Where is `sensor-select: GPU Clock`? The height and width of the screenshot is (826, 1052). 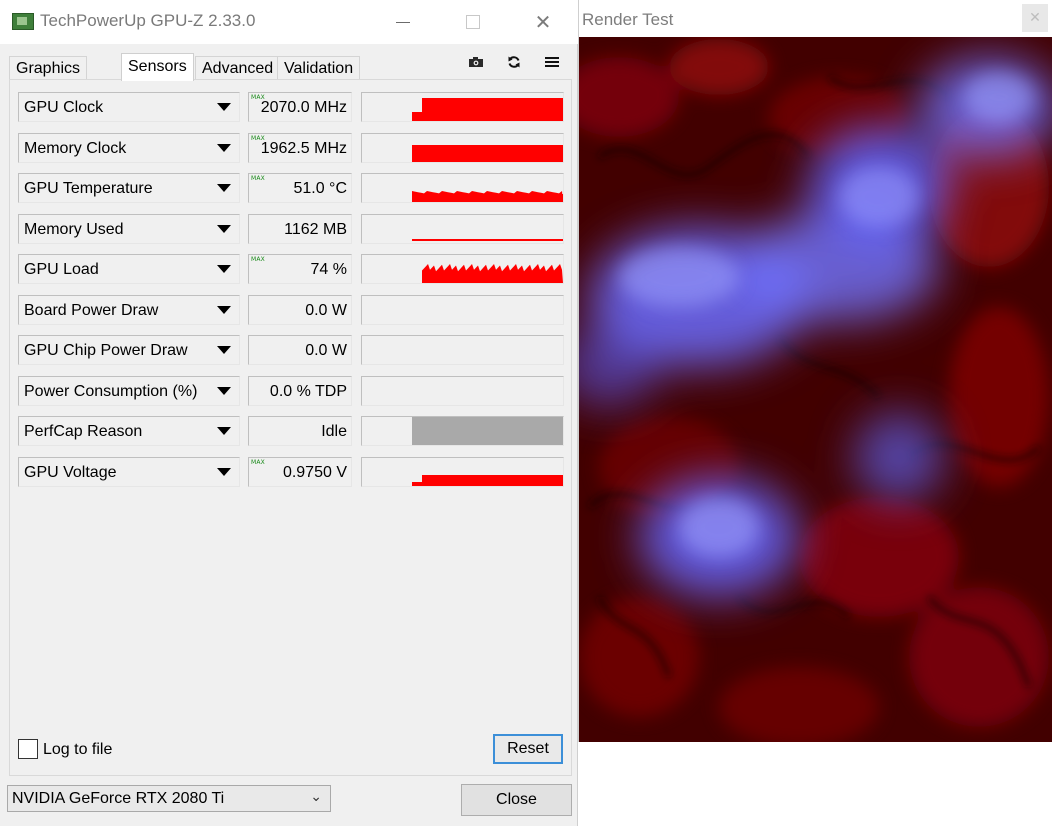
sensor-select: GPU Clock is located at coordinates (129, 107).